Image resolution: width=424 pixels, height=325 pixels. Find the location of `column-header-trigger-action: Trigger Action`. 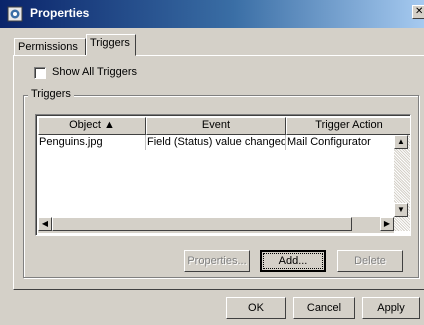

column-header-trigger-action: Trigger Action is located at coordinates (348, 126).